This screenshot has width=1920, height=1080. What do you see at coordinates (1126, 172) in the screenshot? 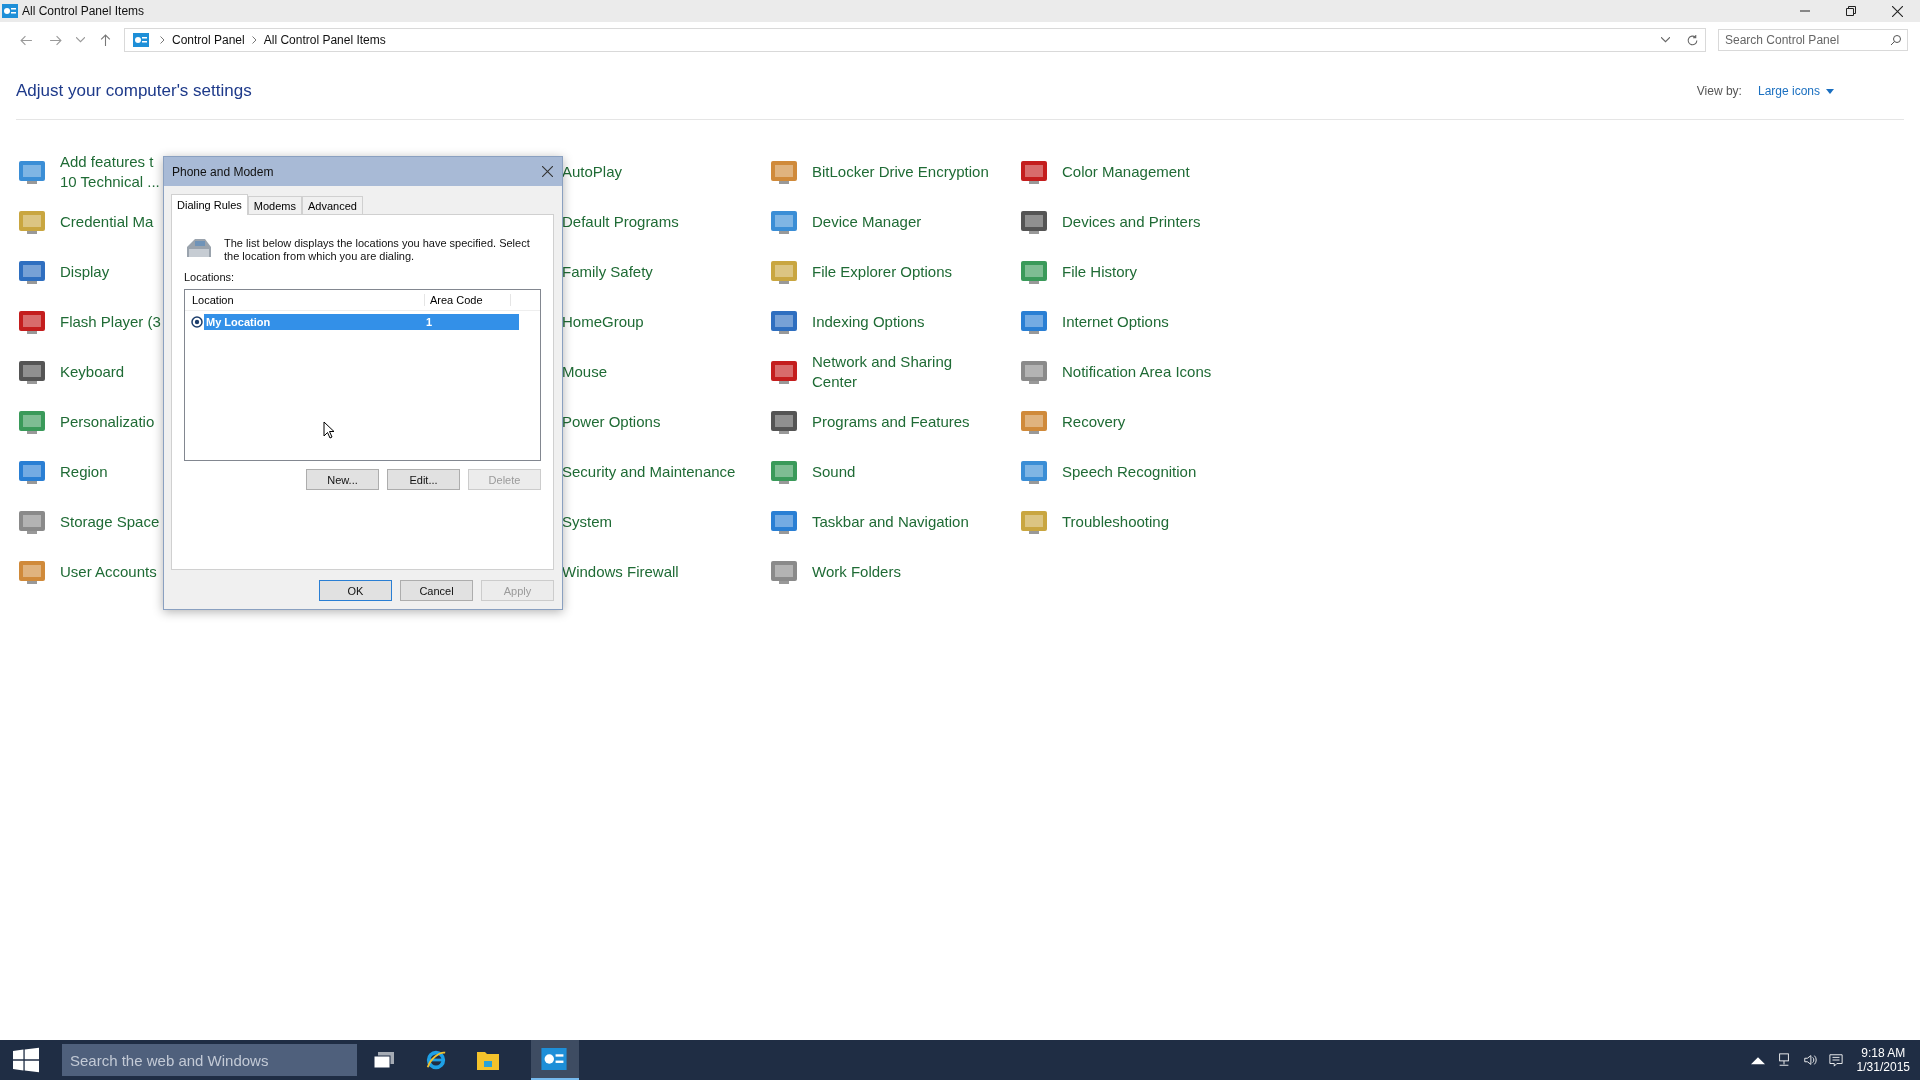
I see `applet-name: Color Management` at bounding box center [1126, 172].